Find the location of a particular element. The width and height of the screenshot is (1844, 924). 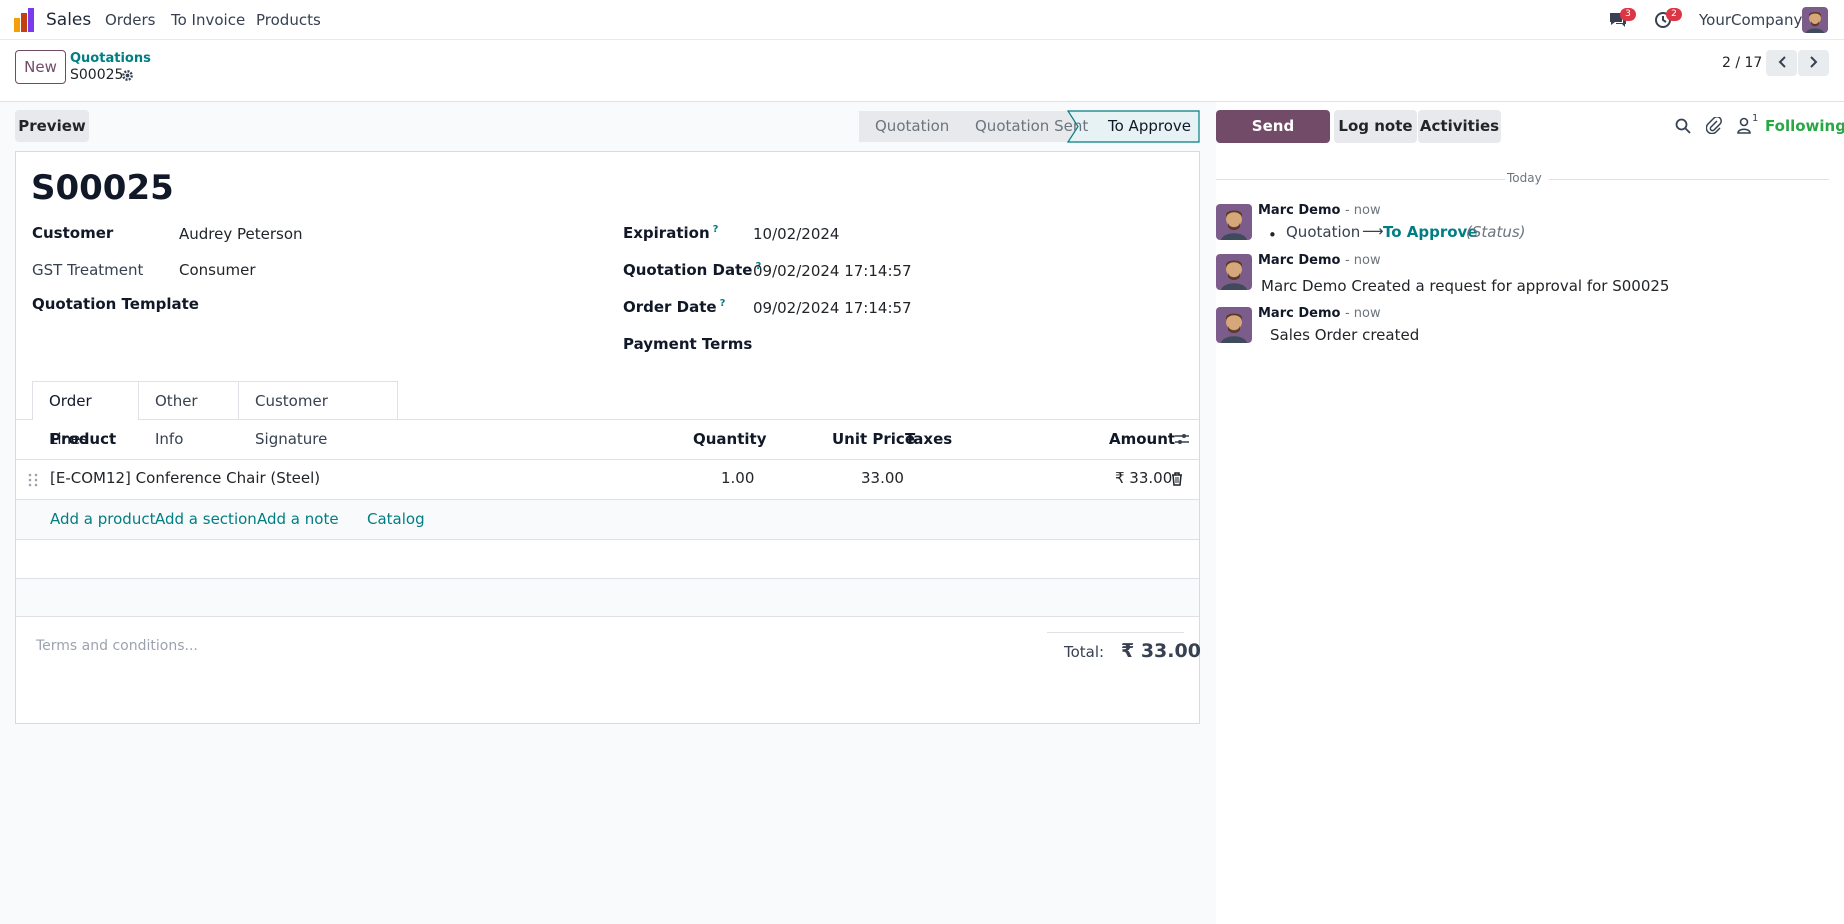

drag-handle-icon is located at coordinates (33, 480).